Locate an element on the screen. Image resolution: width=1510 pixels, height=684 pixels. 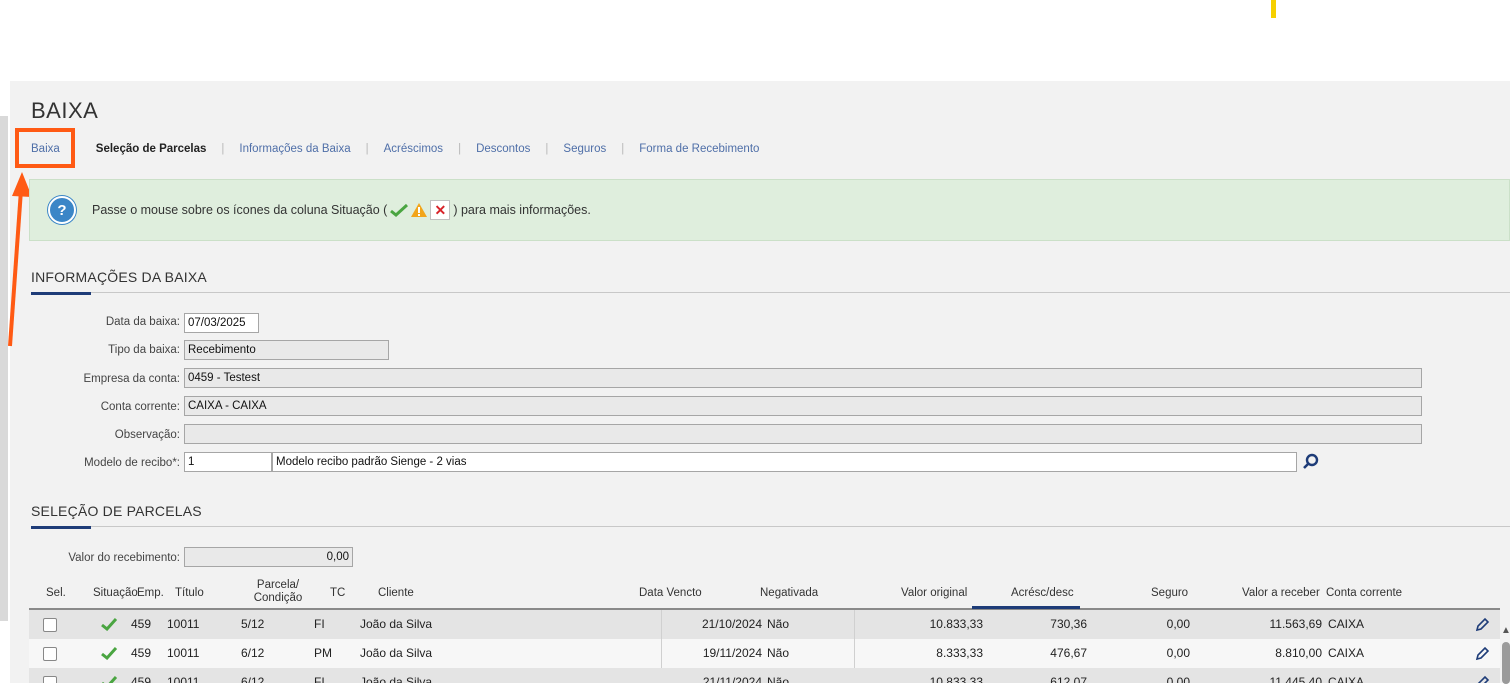
scrollbar-thumb is located at coordinates (1506, 663).